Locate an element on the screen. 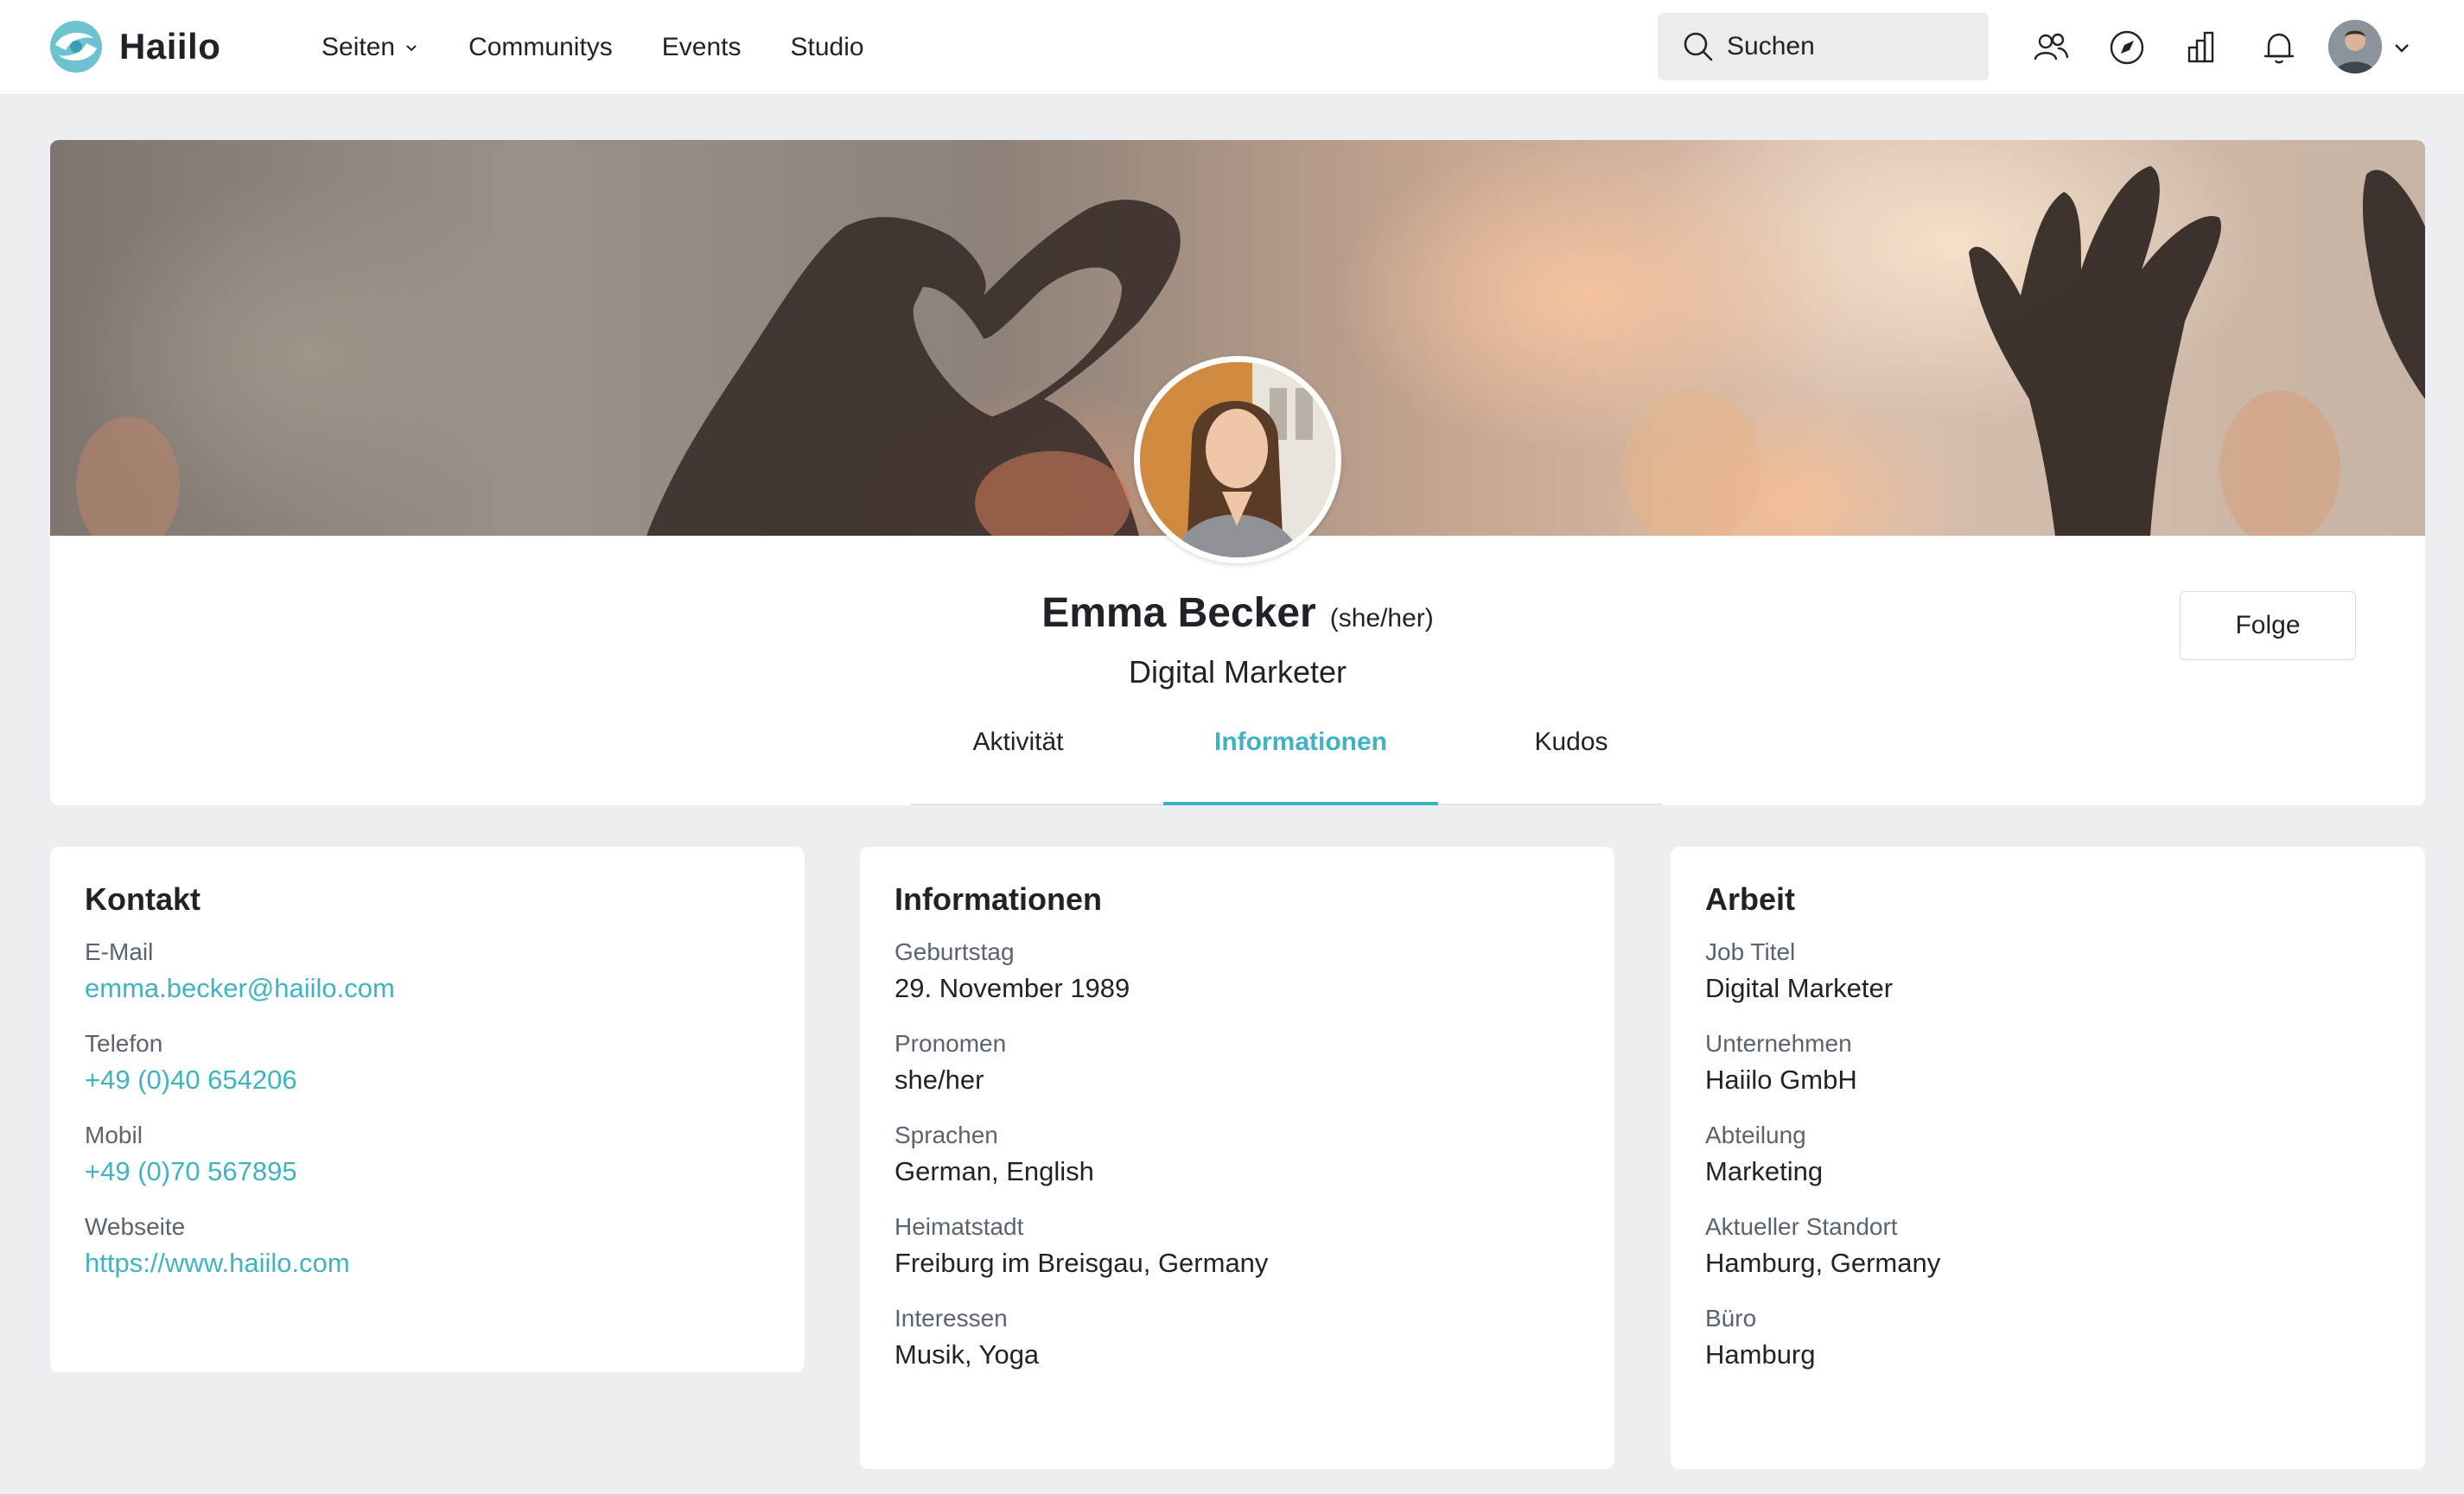 This screenshot has width=2464, height=1494. field-value: Digital Marketer is located at coordinates (1799, 988).